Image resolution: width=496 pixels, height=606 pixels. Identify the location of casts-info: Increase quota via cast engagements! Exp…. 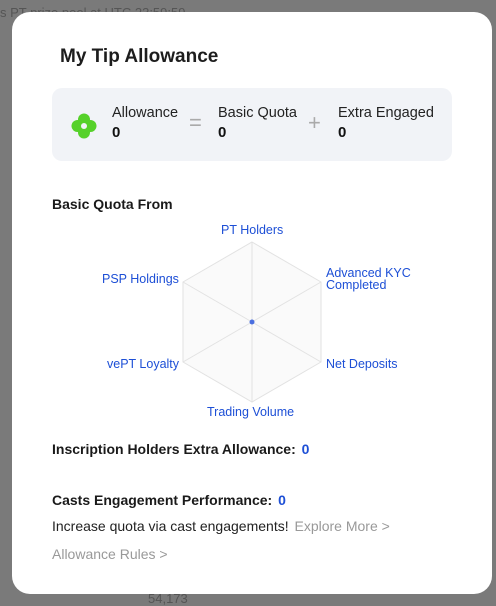
(221, 526).